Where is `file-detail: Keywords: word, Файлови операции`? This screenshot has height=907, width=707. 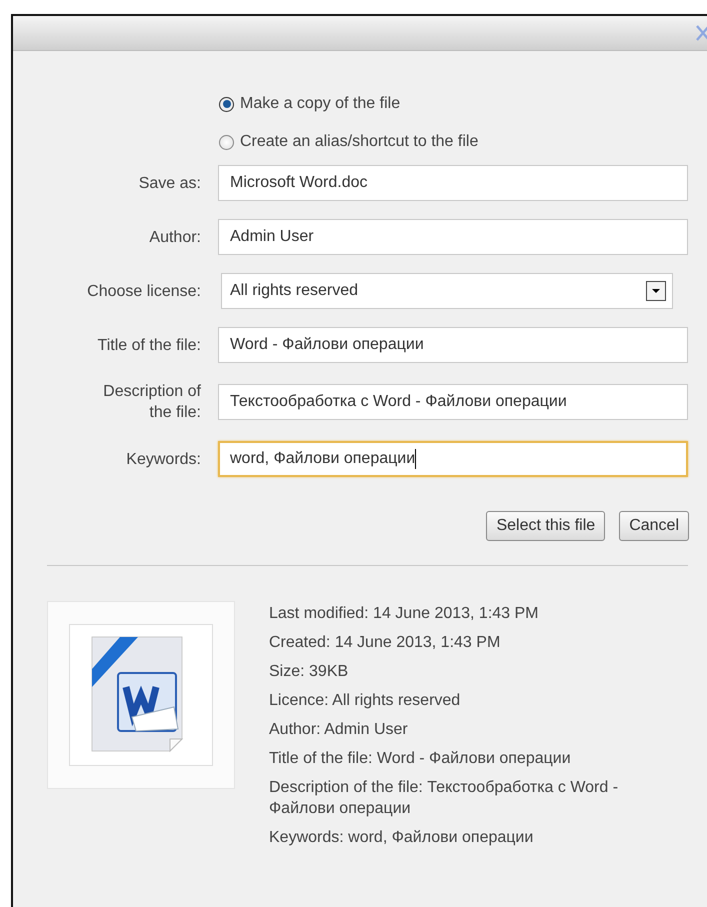 file-detail: Keywords: word, Файлови операции is located at coordinates (401, 838).